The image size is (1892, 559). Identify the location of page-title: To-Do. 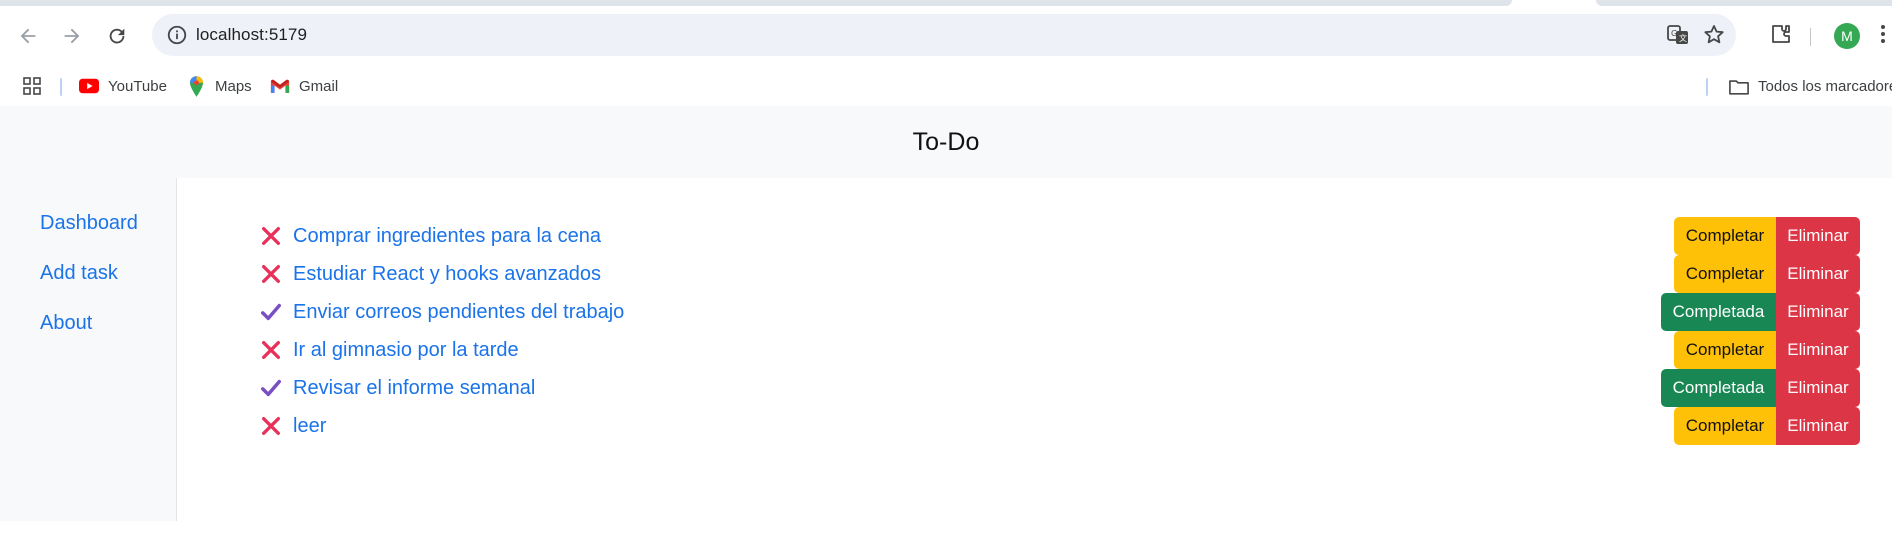
(946, 141).